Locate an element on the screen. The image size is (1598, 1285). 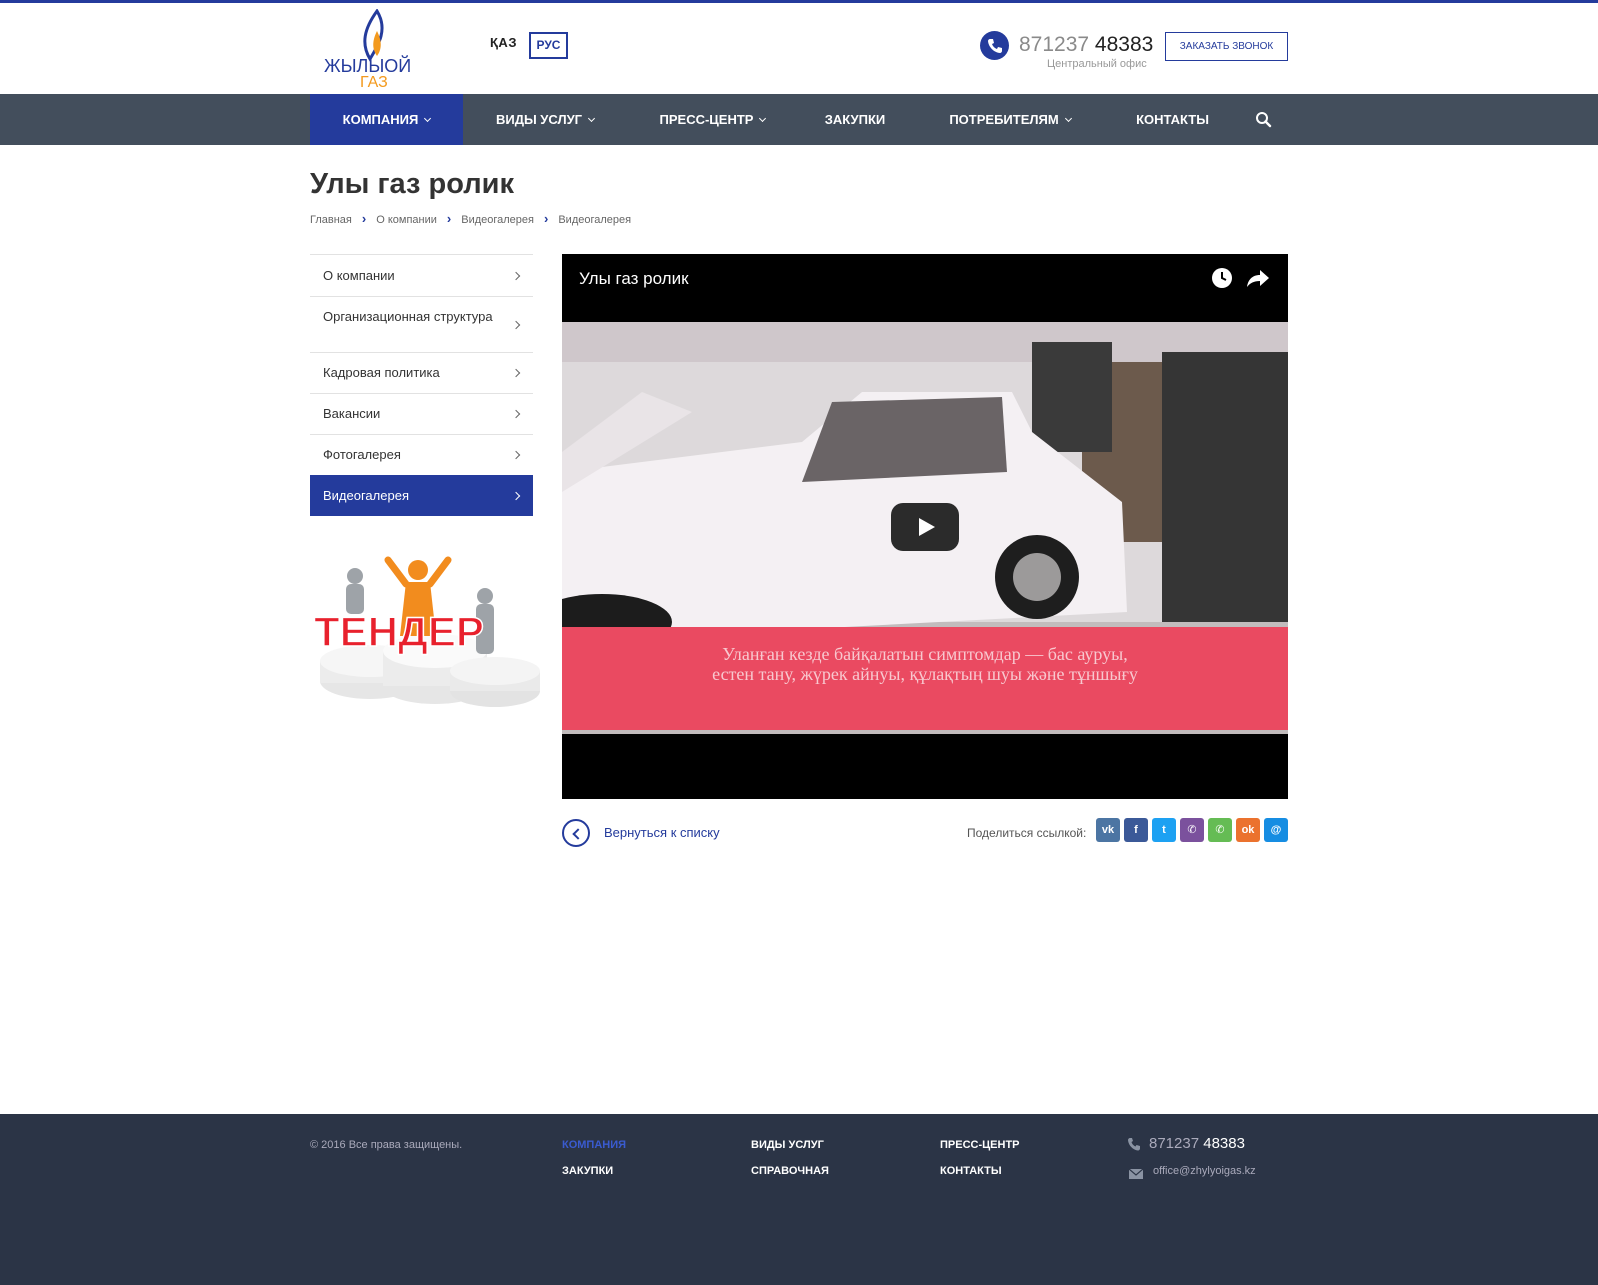
whatsapp-icon: ✆ is located at coordinates (1220, 830).